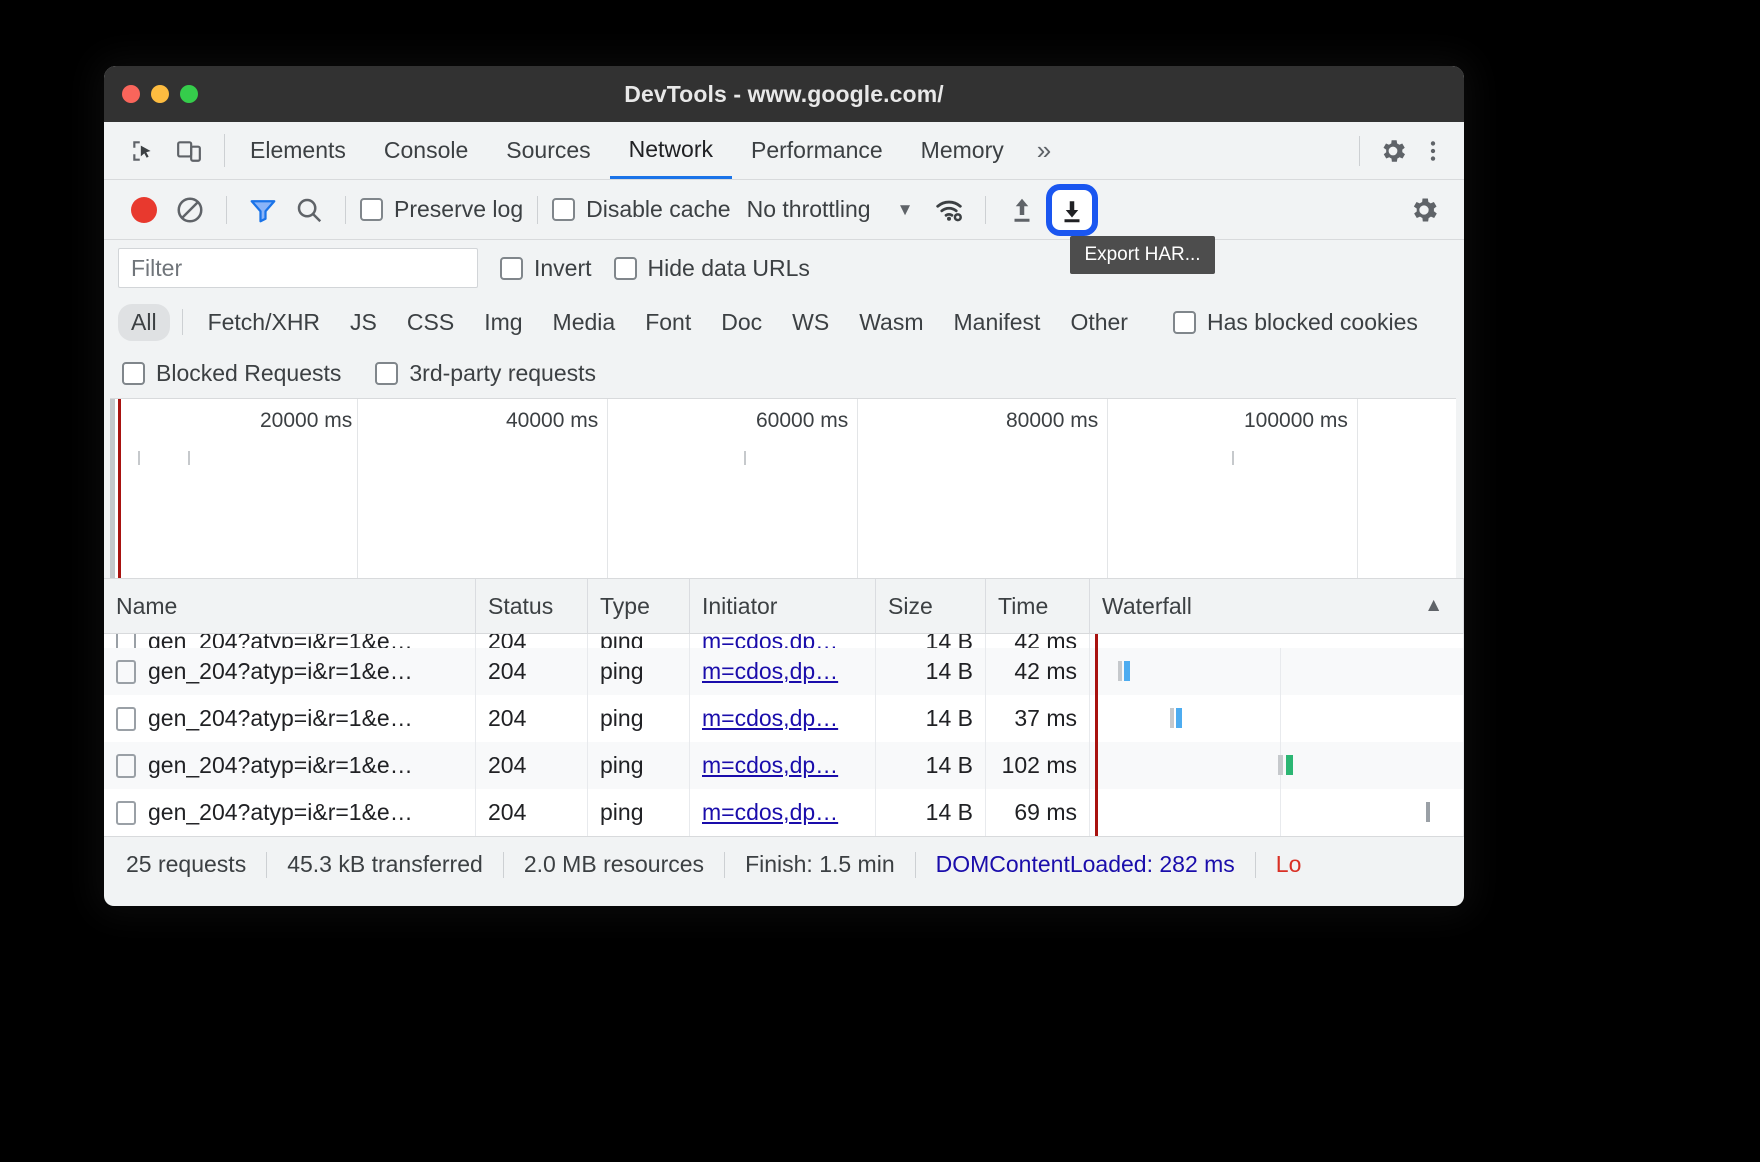  Describe the element at coordinates (139, 458) in the screenshot. I see `overview-request-mark` at that location.